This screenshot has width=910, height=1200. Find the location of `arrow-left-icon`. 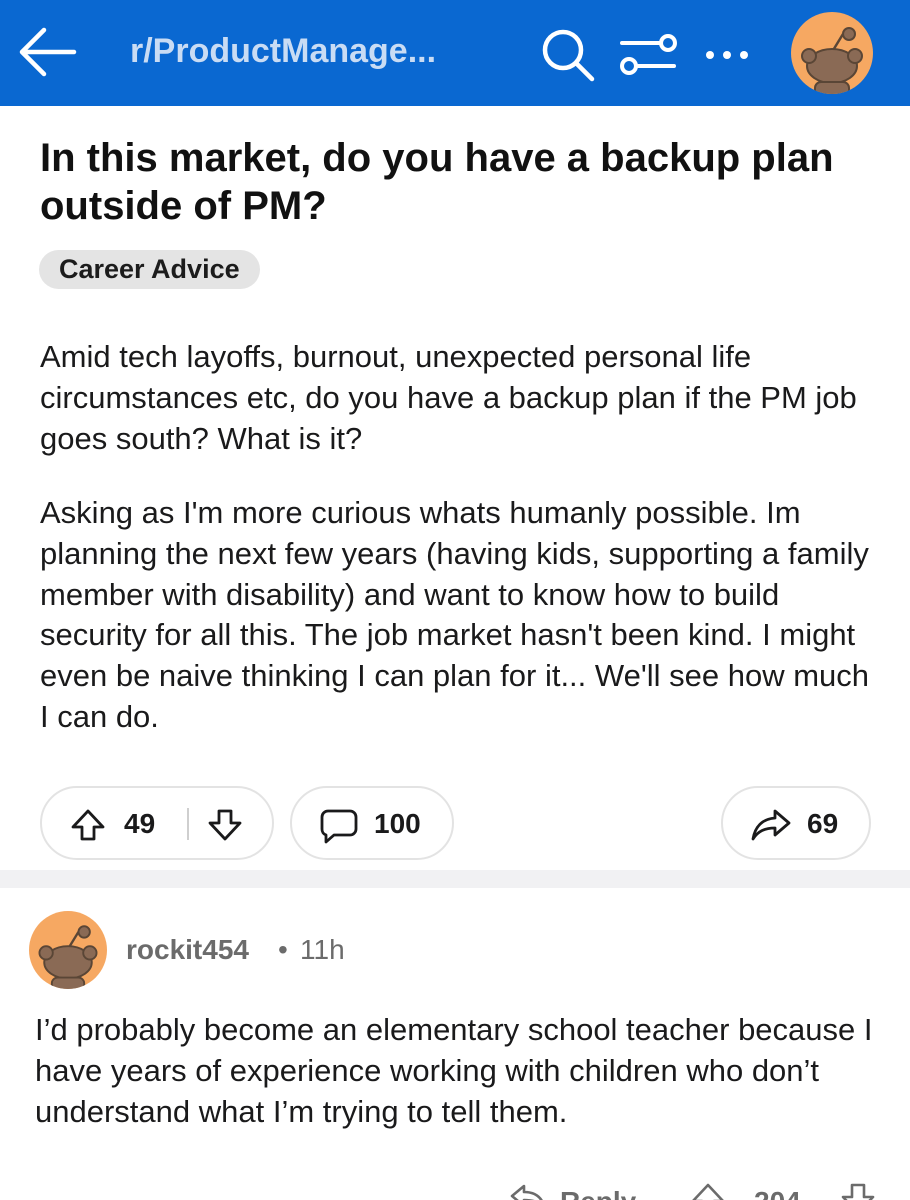

arrow-left-icon is located at coordinates (48, 52).